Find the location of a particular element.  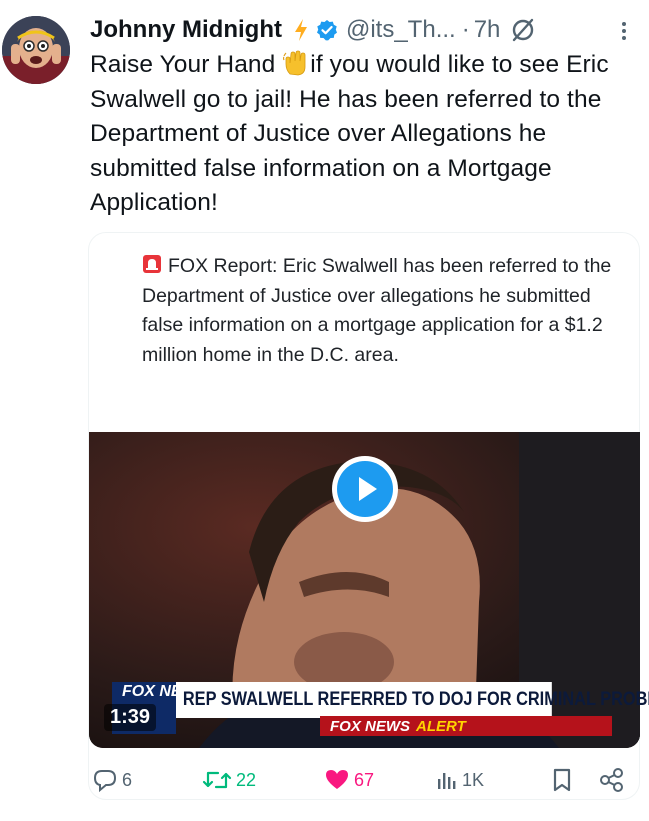

lightning-bolt-icon is located at coordinates (300, 30).